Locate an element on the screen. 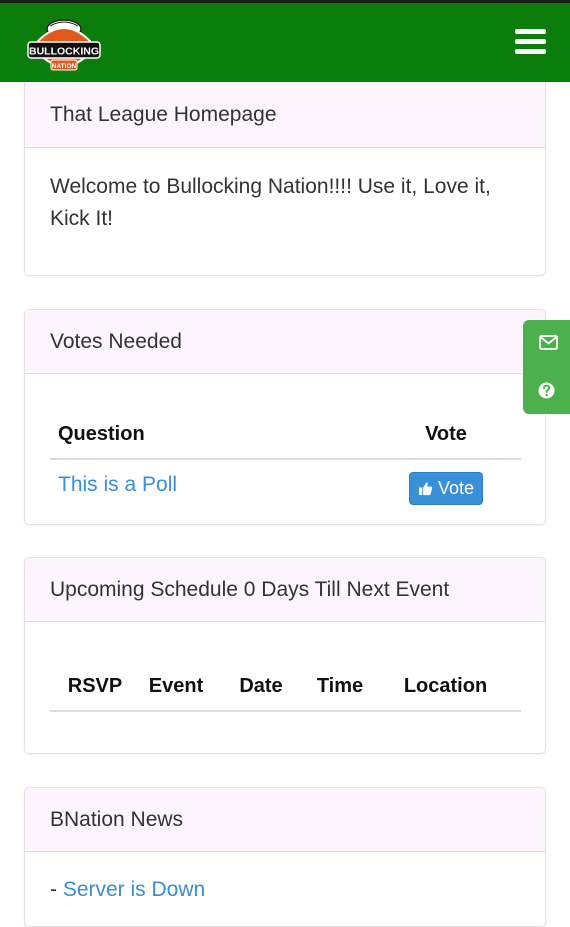 The width and height of the screenshot is (570, 927). thumbs-up-icon is located at coordinates (425, 488).